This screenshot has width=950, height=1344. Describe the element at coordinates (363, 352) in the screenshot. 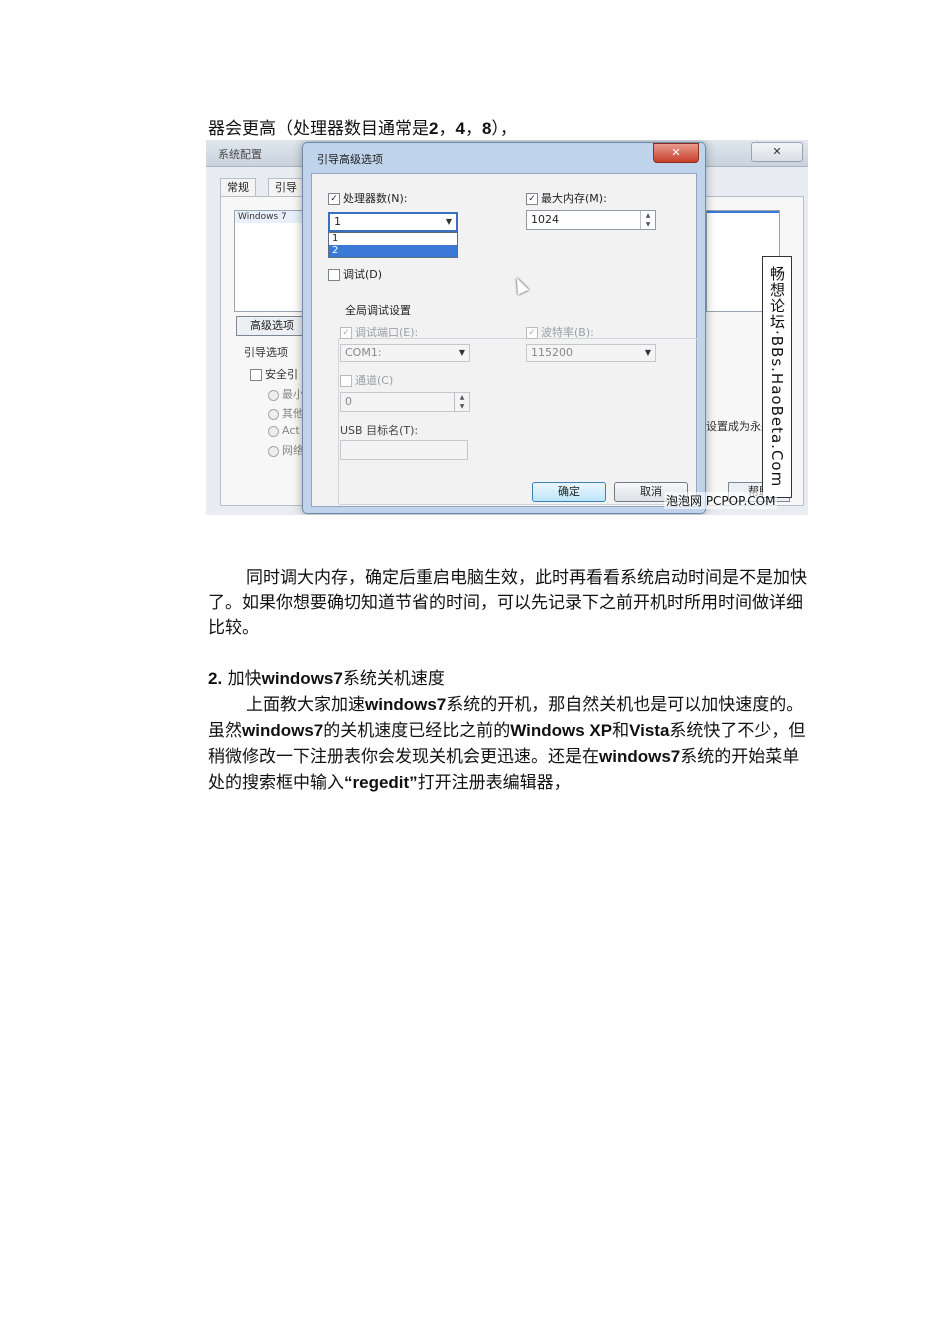

I see `select-value: COM1:` at that location.